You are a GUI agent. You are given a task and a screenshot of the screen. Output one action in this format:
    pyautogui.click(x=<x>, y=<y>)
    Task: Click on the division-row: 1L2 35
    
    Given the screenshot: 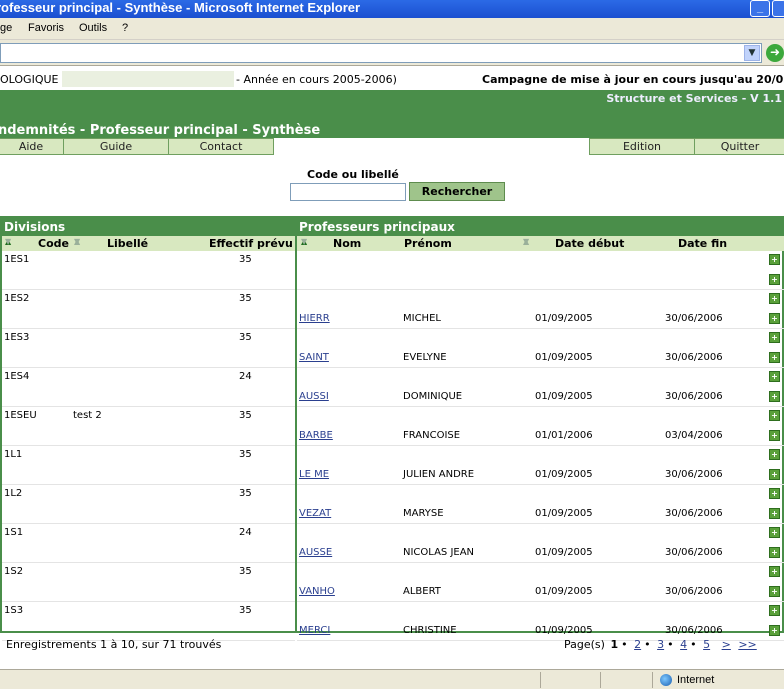 What is the action you would take?
    pyautogui.click(x=148, y=504)
    